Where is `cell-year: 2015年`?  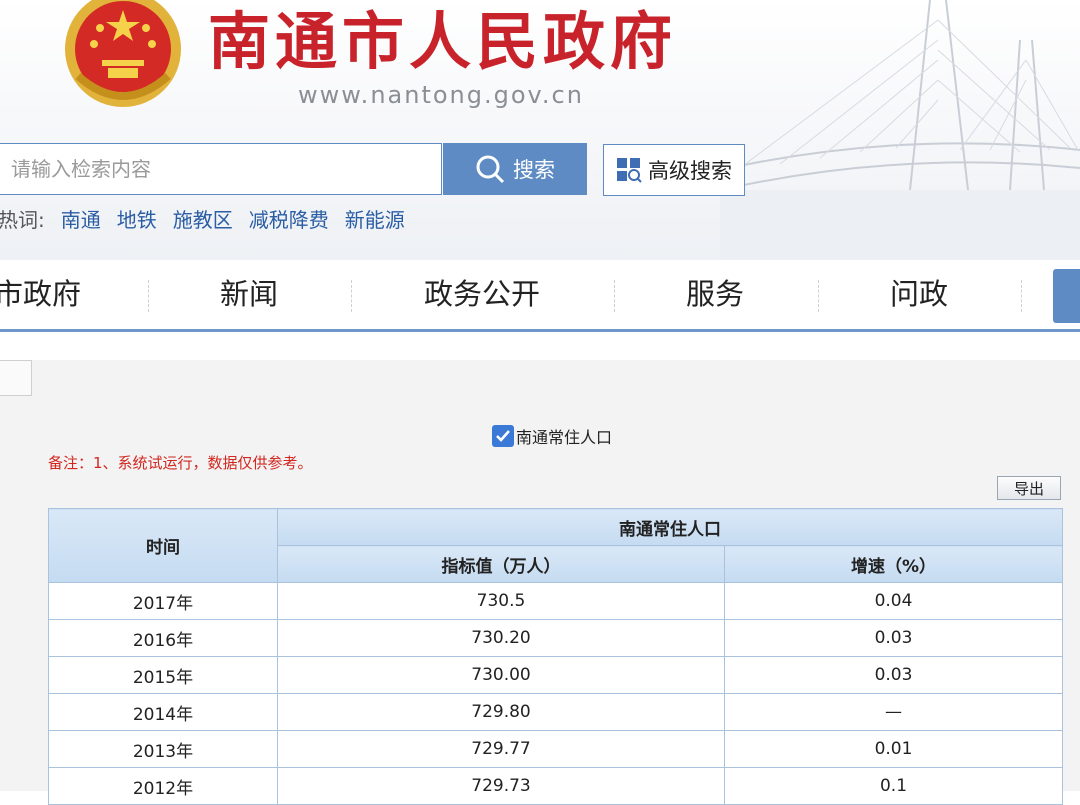 cell-year: 2015年 is located at coordinates (163, 675).